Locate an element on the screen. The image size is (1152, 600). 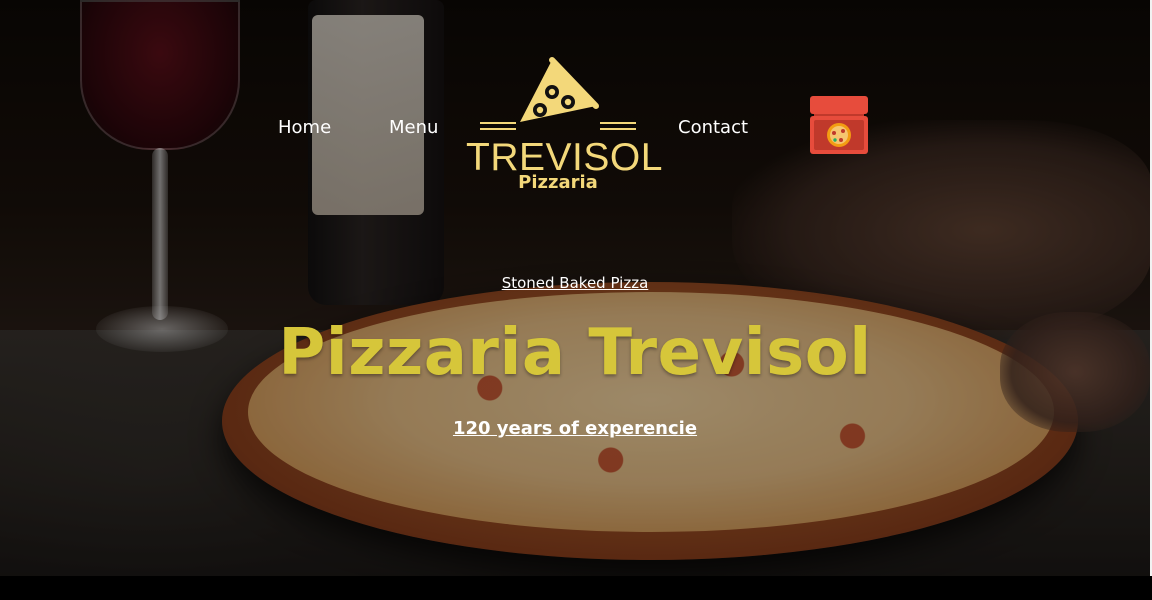
cart-button is located at coordinates (839, 125).